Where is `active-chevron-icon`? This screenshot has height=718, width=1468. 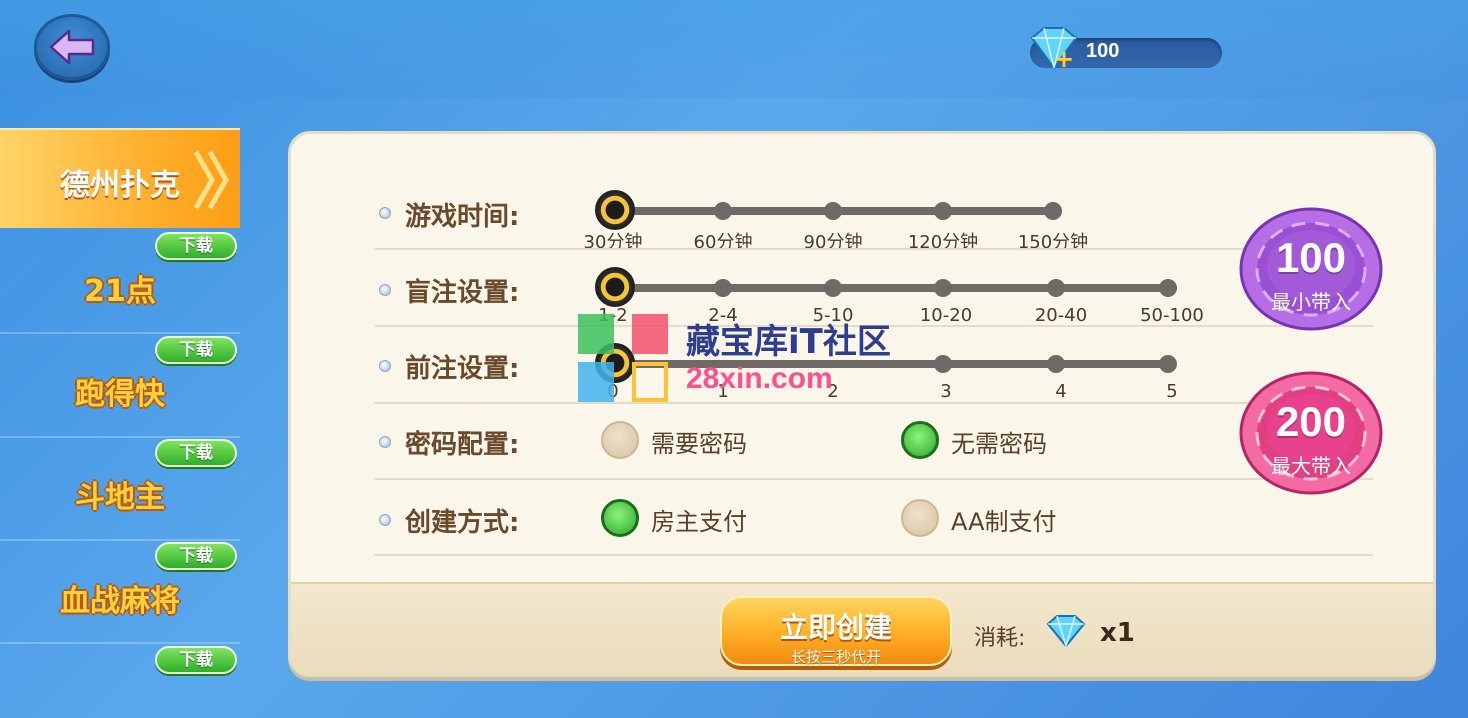
active-chevron-icon is located at coordinates (211, 180).